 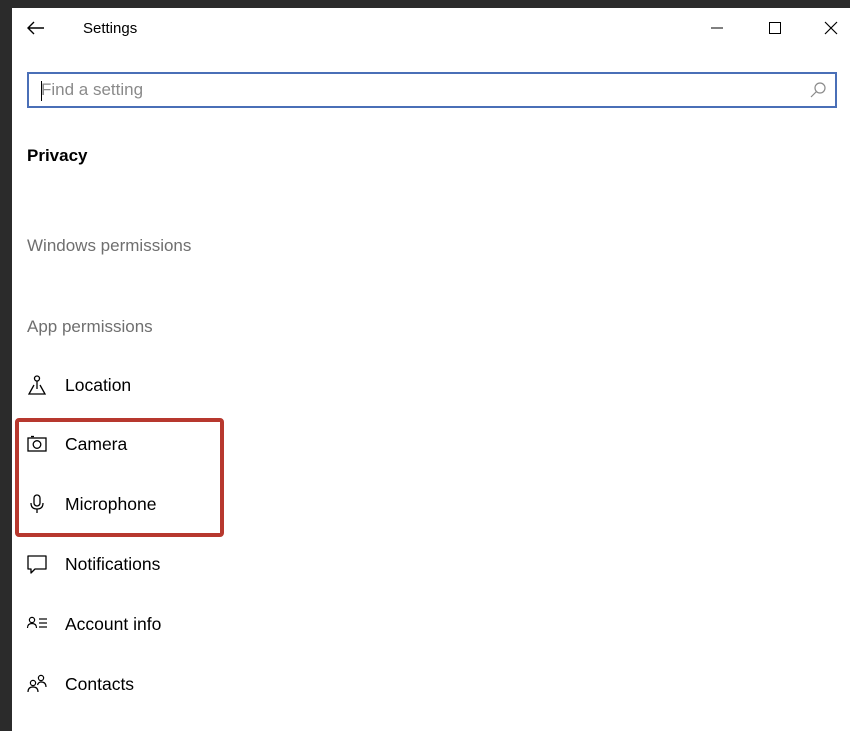 What do you see at coordinates (41, 91) in the screenshot?
I see `text-caret` at bounding box center [41, 91].